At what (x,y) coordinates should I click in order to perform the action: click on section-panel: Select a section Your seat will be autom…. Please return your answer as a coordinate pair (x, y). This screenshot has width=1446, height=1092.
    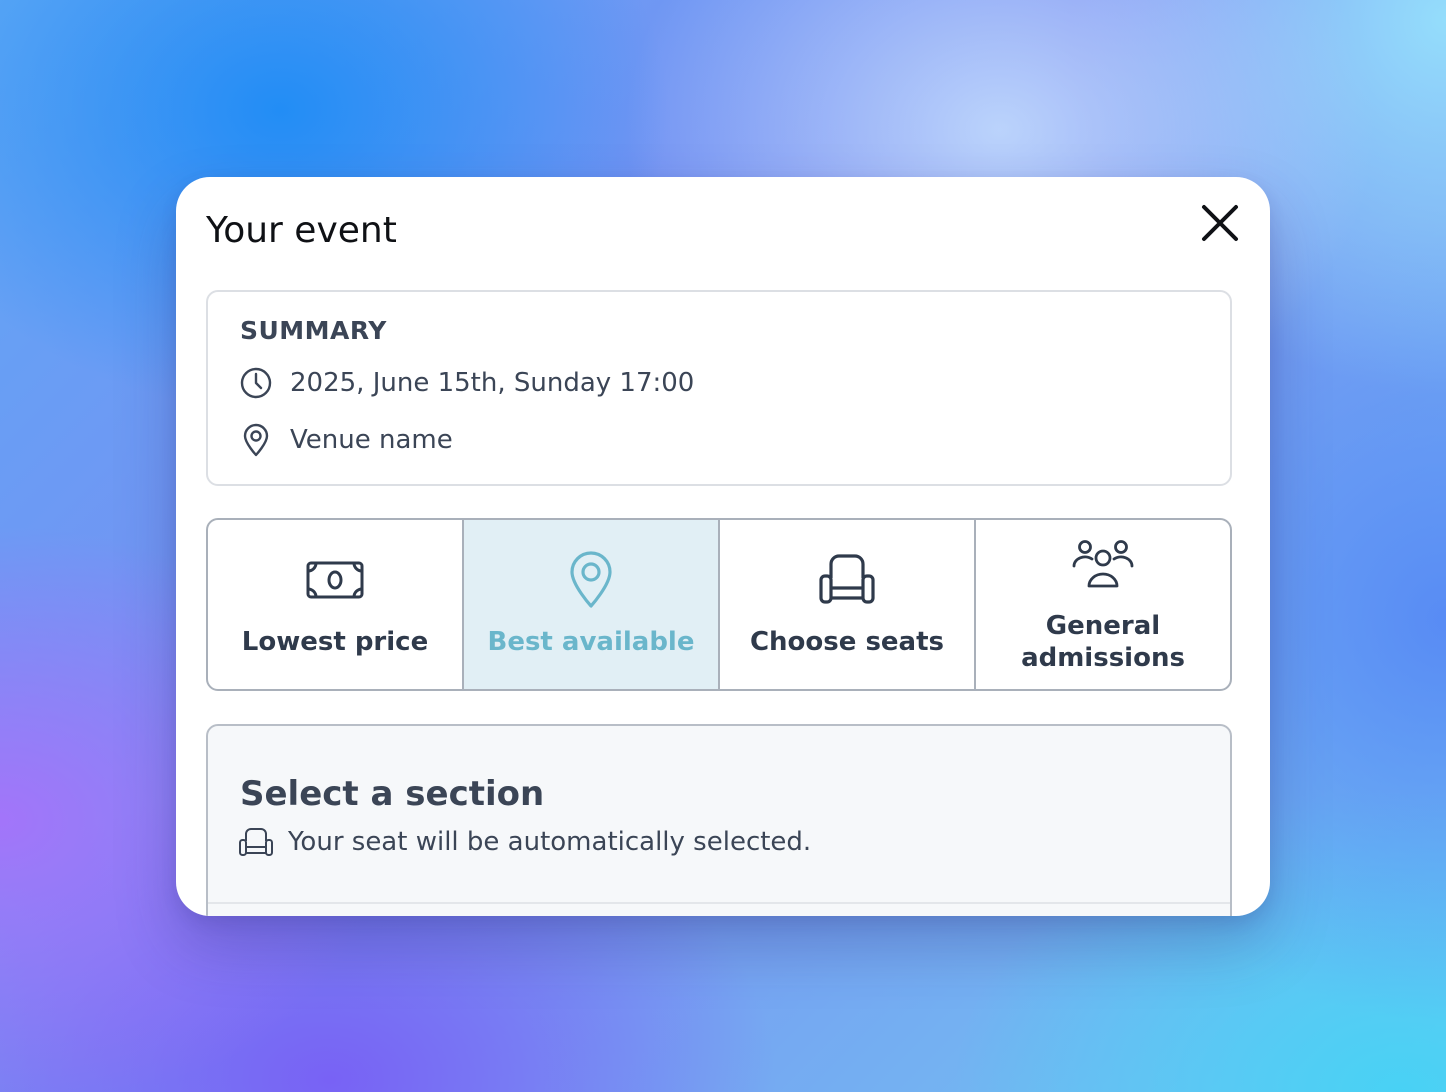
    Looking at the image, I should click on (719, 820).